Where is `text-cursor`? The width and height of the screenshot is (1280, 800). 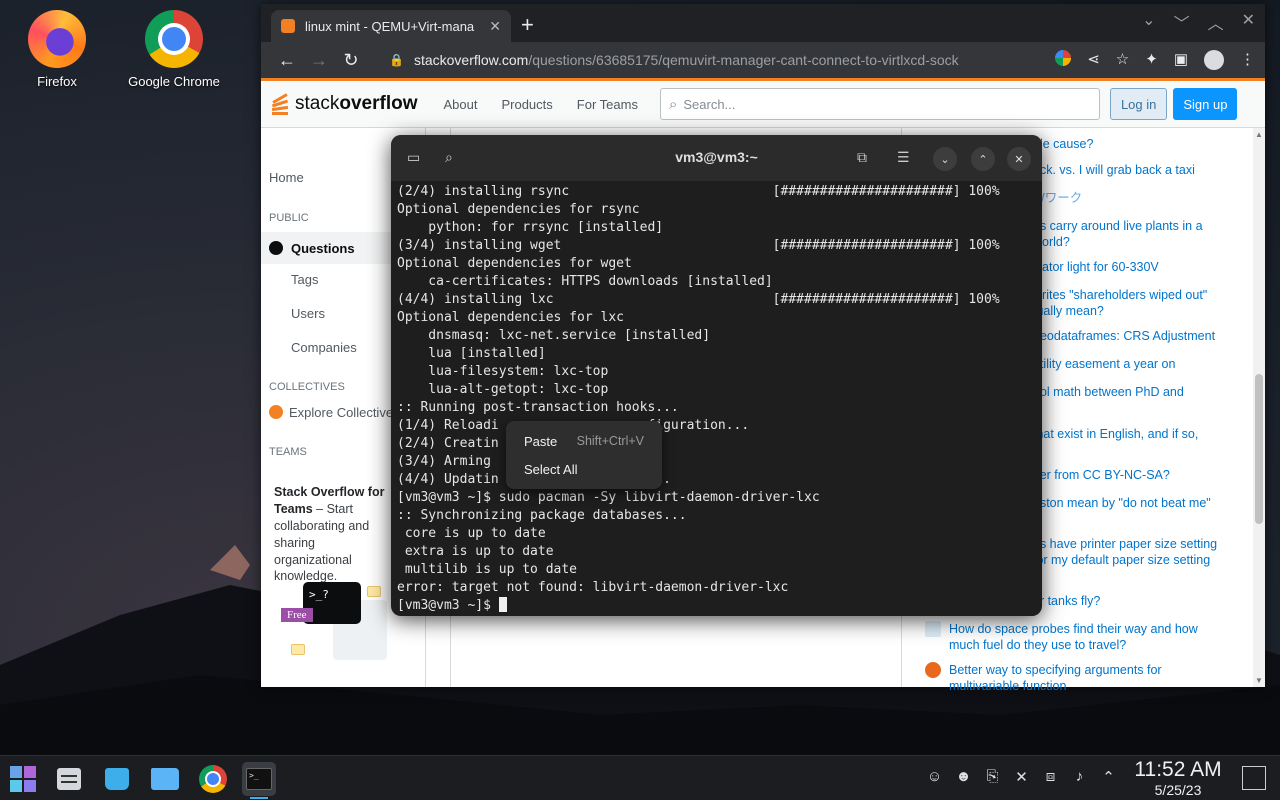
text-cursor is located at coordinates (502, 604).